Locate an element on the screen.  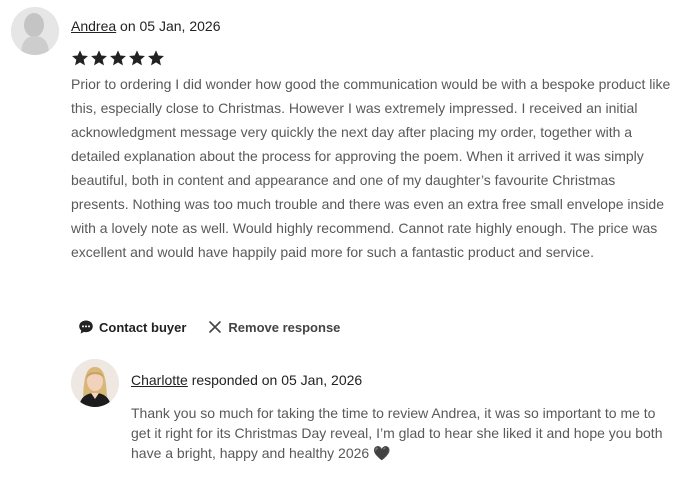
review-date-prefix: on is located at coordinates (128, 26).